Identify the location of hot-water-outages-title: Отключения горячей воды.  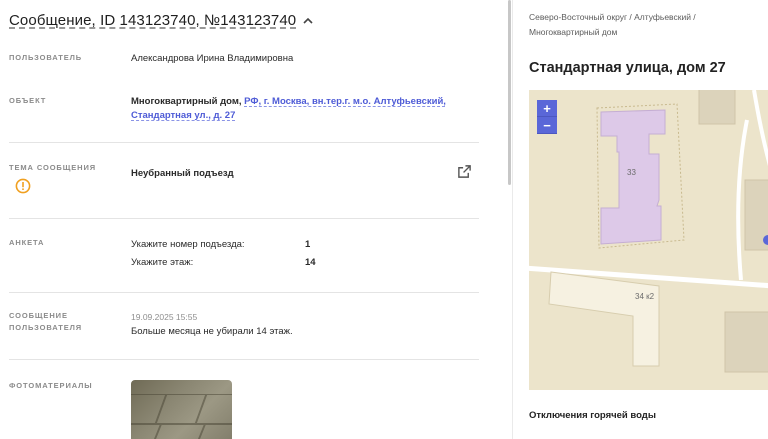
(592, 415).